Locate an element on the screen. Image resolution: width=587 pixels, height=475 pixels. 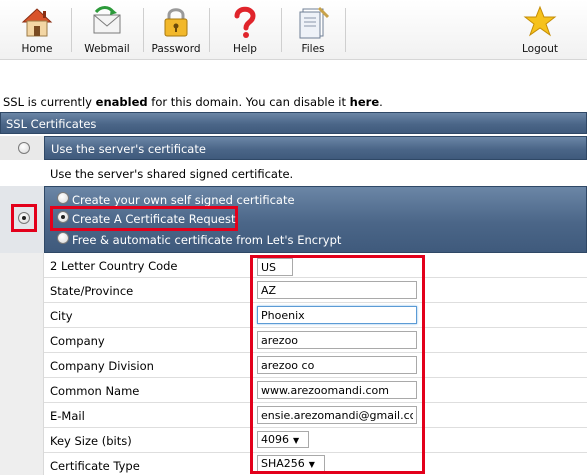
ssl-certificates-title: SSL Certificates is located at coordinates (51, 124).